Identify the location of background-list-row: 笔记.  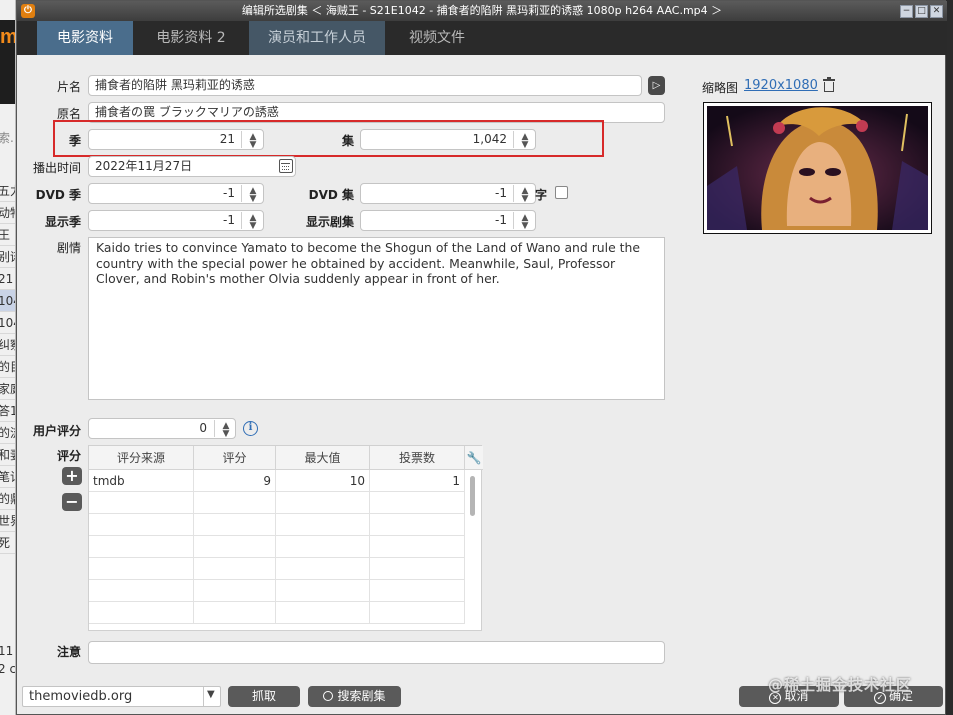
(7, 477).